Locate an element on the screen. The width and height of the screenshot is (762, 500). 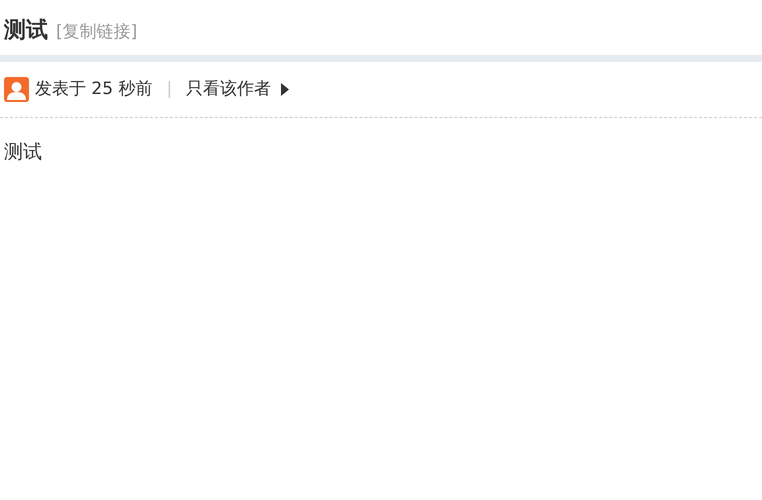
avatar-icon is located at coordinates (16, 89).